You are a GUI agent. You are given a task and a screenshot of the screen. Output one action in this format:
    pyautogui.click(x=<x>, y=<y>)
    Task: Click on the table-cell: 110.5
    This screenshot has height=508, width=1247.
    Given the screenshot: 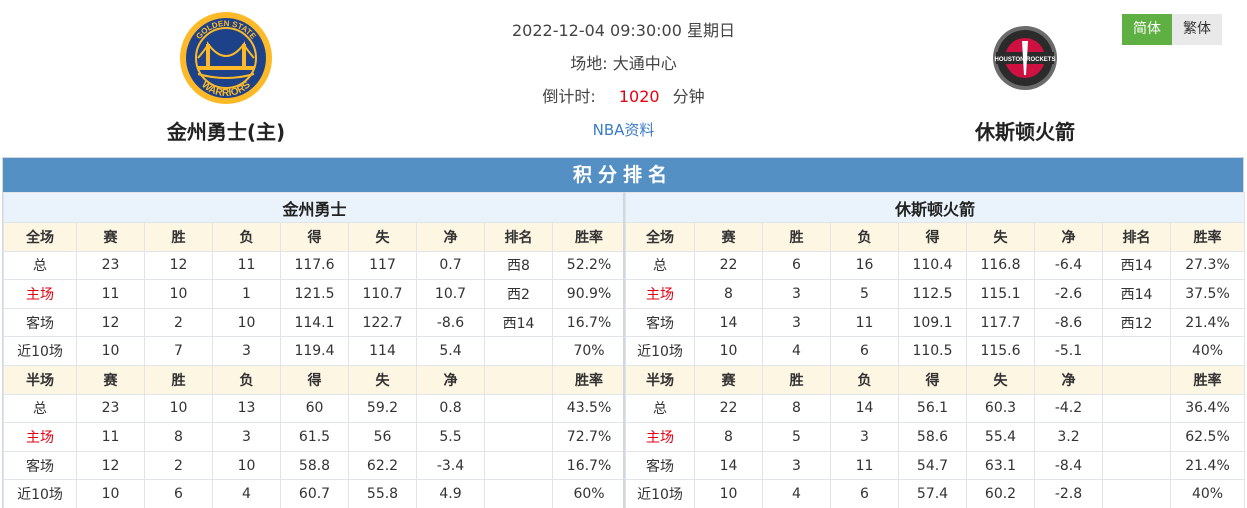 What is the action you would take?
    pyautogui.click(x=932, y=351)
    